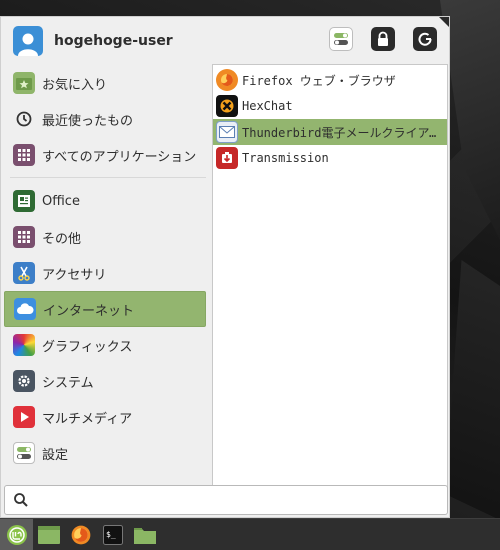 This screenshot has width=500, height=550. I want to click on app-thunderbird: Thunderbird電子メールクライアント, so click(330, 132).